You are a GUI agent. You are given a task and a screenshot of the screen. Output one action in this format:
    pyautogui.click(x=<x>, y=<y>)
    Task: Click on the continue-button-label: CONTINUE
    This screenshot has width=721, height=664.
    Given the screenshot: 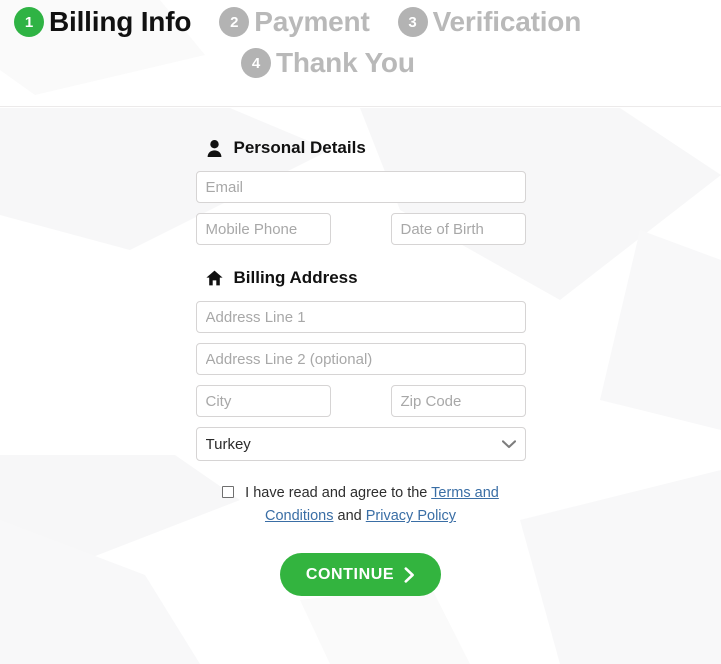 What is the action you would take?
    pyautogui.click(x=350, y=574)
    